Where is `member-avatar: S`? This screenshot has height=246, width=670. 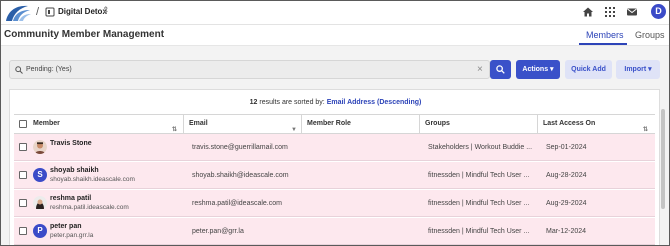 member-avatar: S is located at coordinates (40, 175).